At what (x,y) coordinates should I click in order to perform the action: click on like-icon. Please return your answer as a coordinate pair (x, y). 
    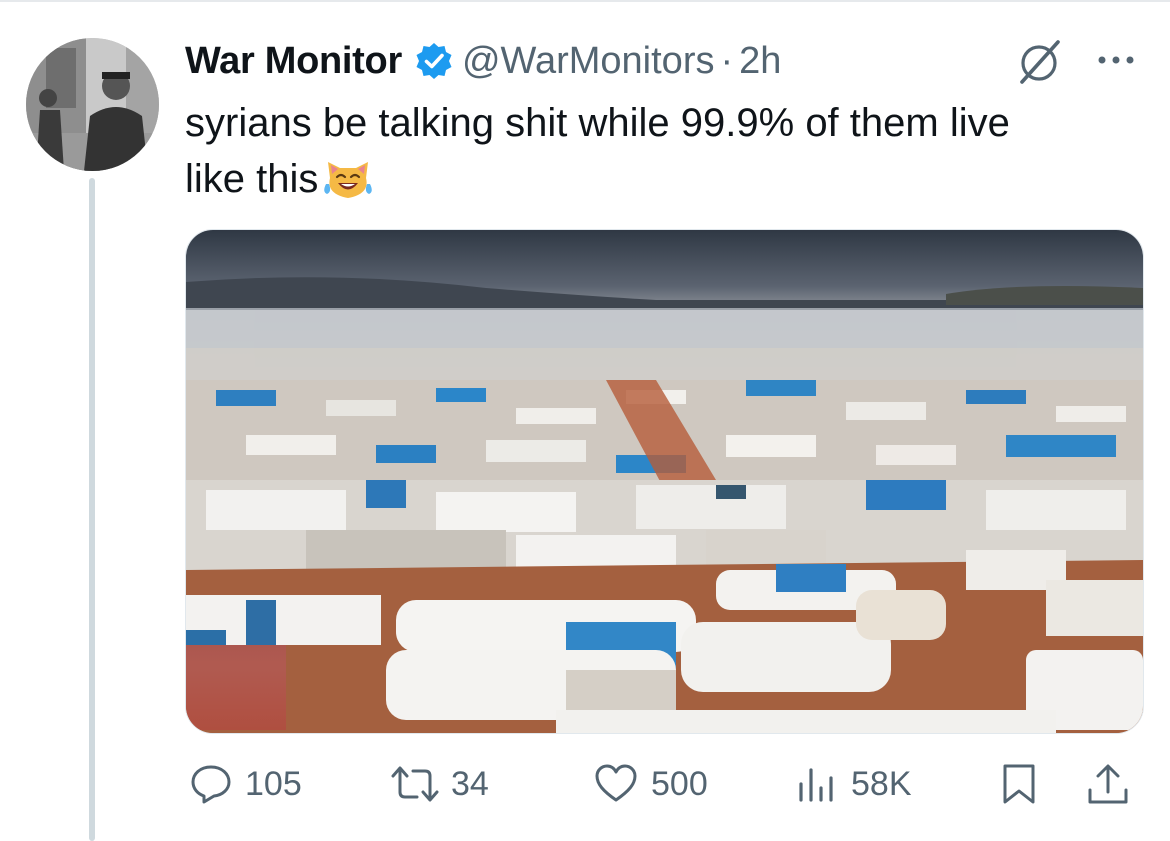
    Looking at the image, I should click on (616, 783).